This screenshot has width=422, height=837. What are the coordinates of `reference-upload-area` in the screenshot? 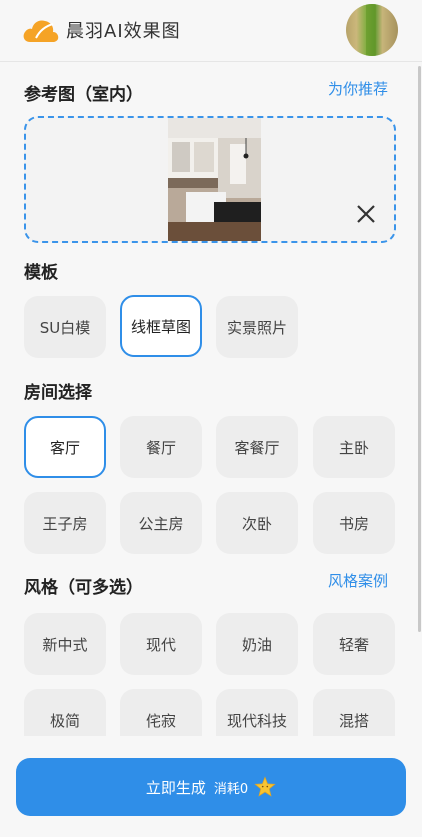 It's located at (210, 179).